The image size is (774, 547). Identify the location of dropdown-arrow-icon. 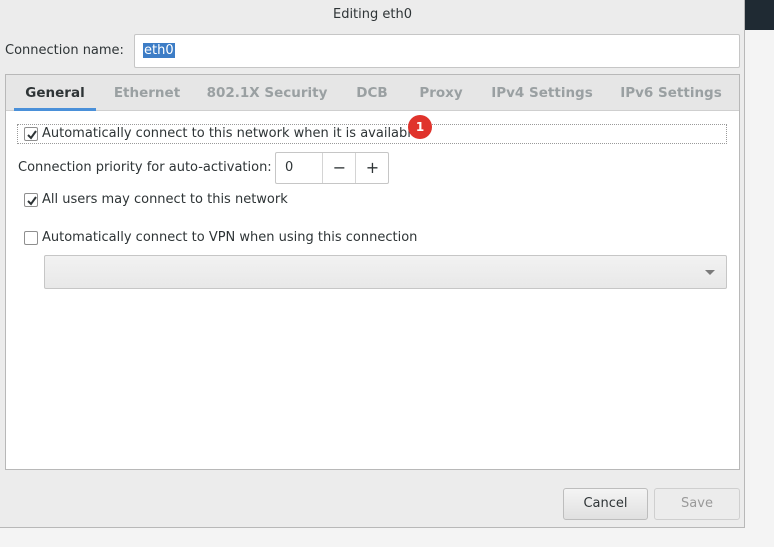
(710, 272).